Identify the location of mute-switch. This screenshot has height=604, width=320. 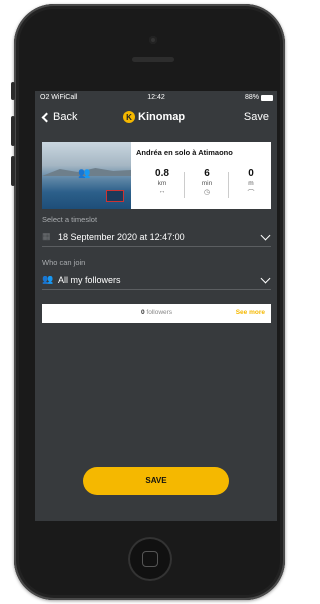
(13, 91).